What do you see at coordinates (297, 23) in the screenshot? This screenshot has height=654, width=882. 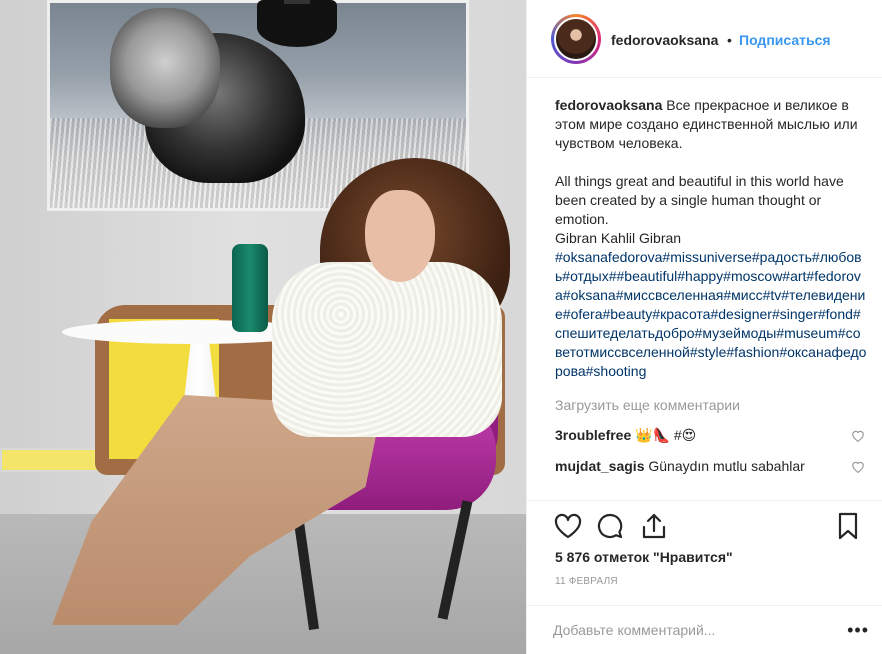 I see `pendant-lamp` at bounding box center [297, 23].